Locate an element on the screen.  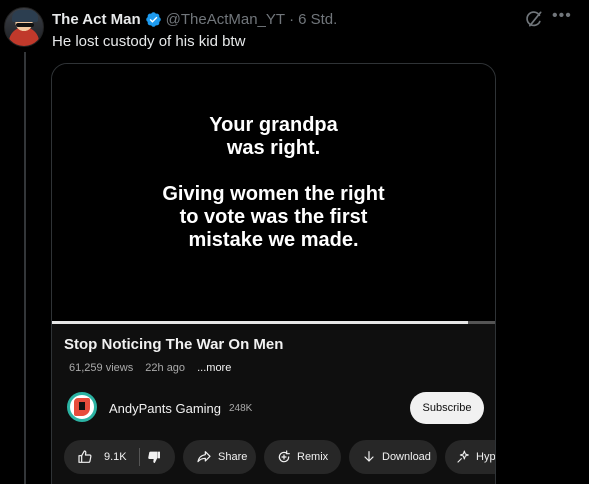
thread-line is located at coordinates (25, 268).